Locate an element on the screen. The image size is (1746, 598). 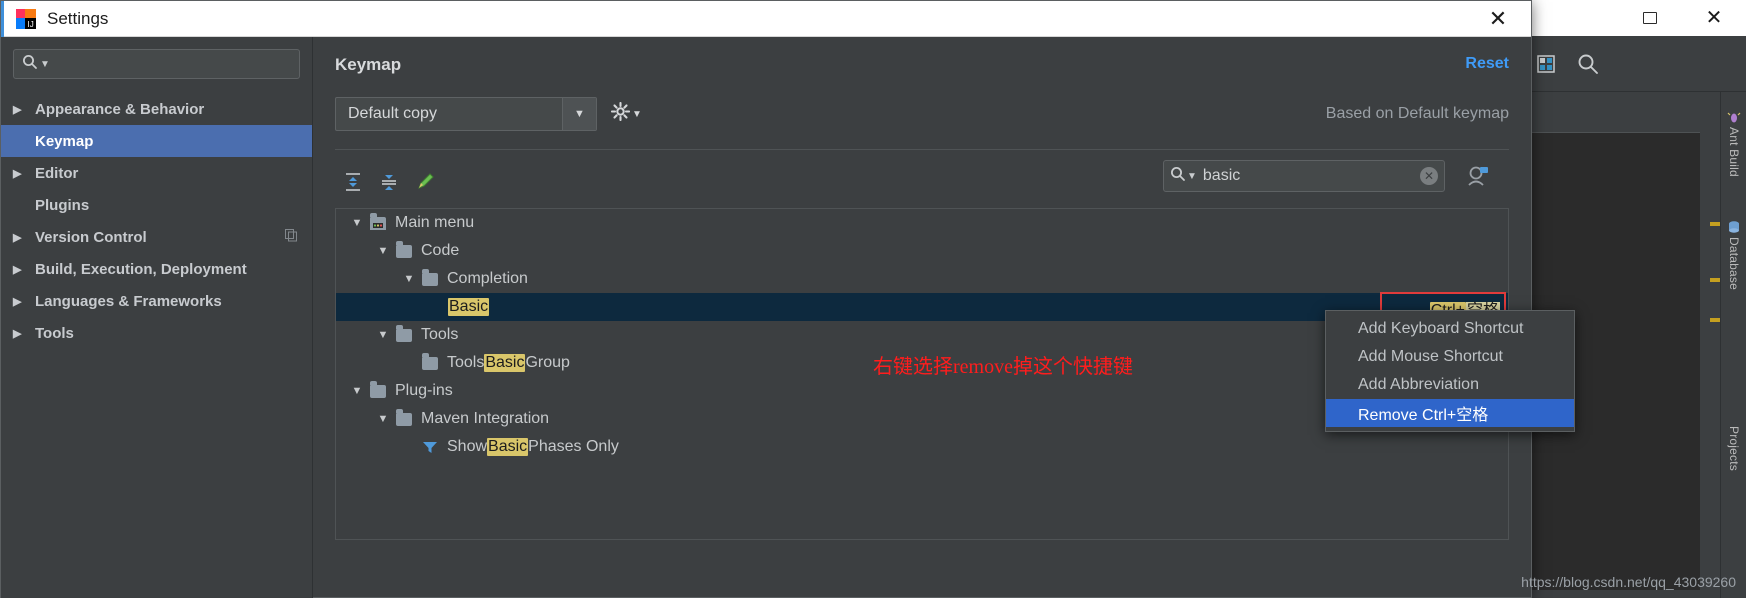
layout-icon is located at coordinates (1546, 64).